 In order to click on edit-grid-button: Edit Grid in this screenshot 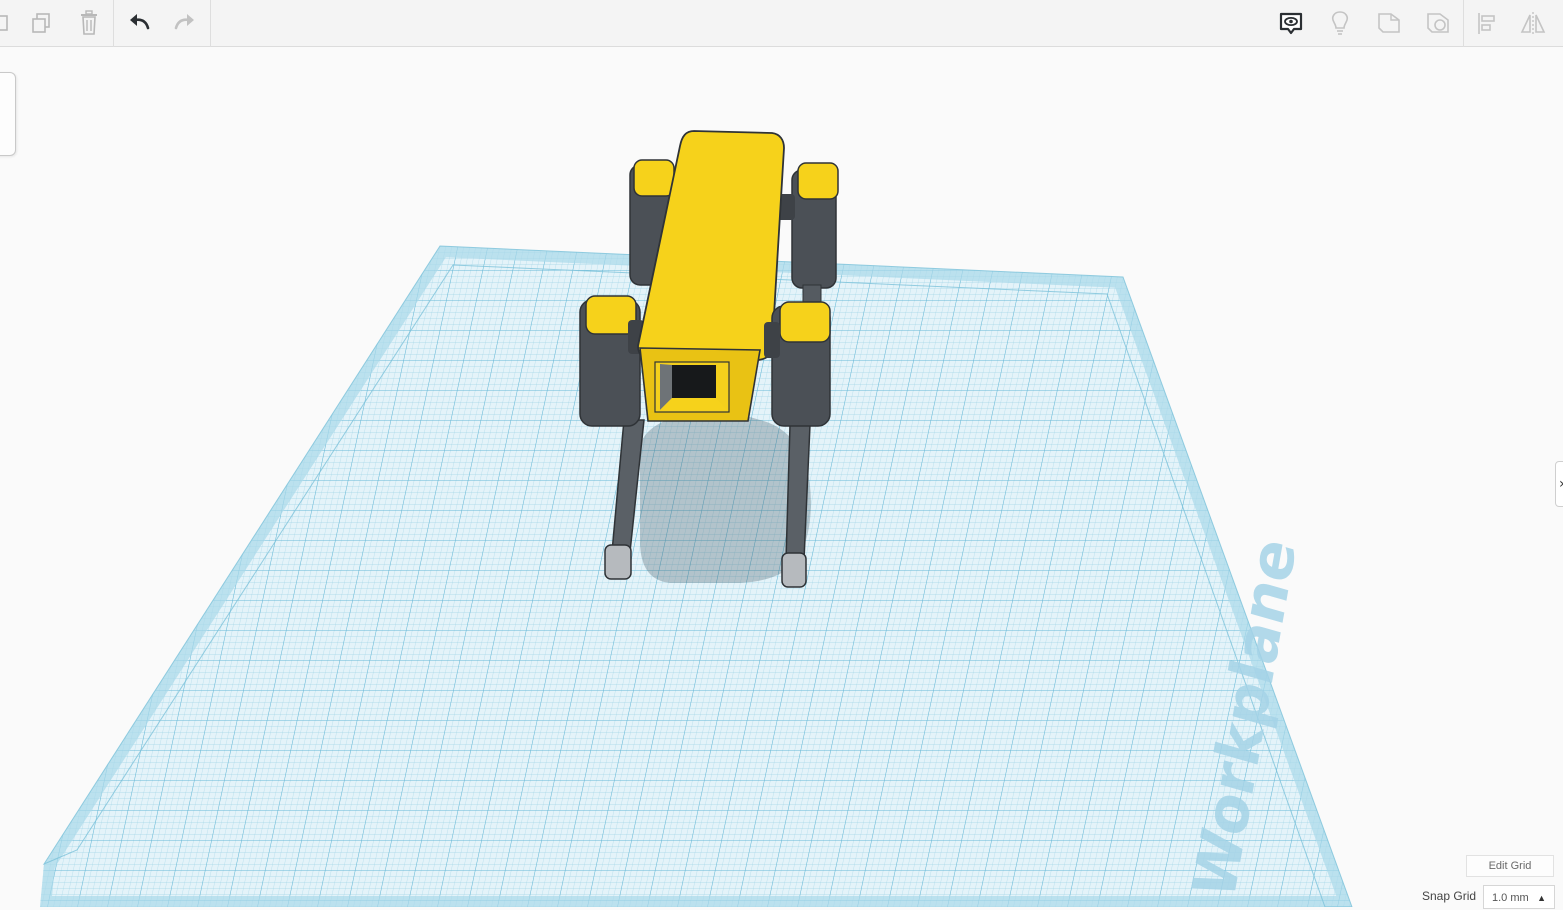, I will do `click(1510, 866)`.